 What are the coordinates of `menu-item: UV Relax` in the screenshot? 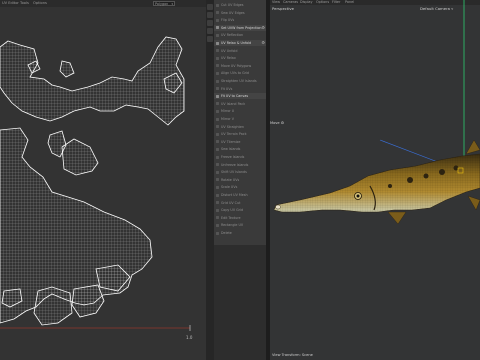 It's located at (240, 58).